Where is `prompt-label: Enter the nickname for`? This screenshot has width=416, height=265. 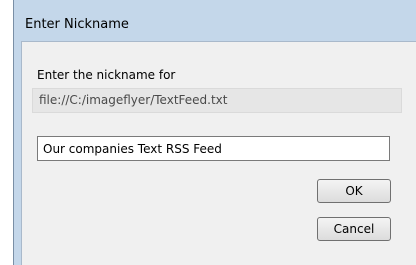
prompt-label: Enter the nickname for is located at coordinates (106, 75).